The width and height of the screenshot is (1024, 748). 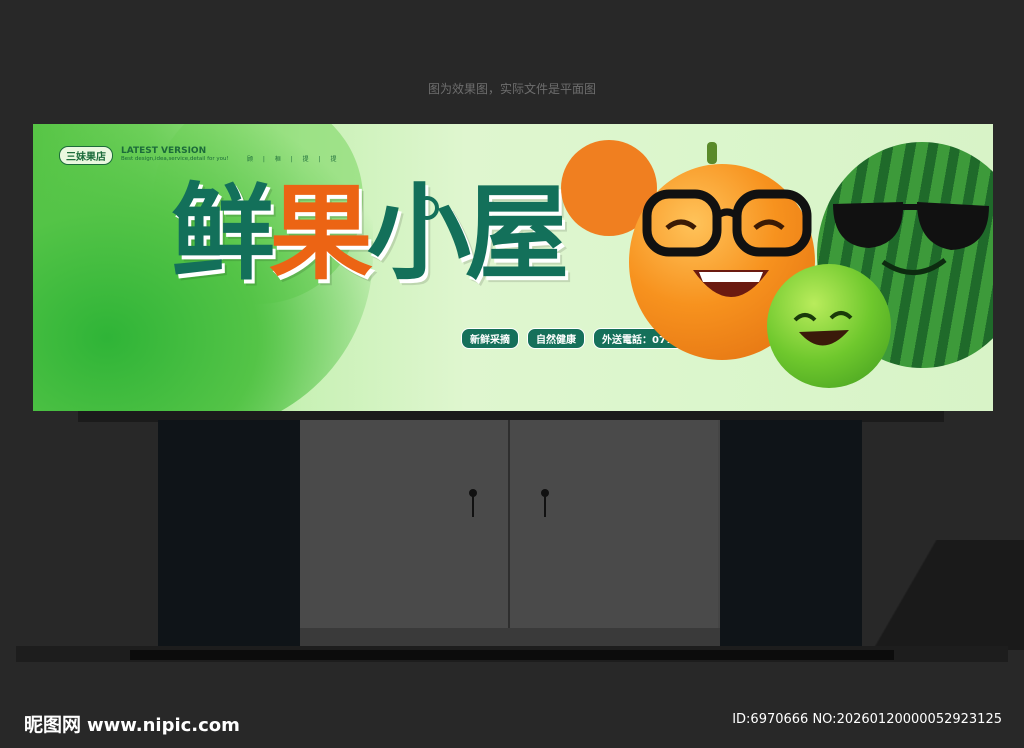 What do you see at coordinates (545, 506) in the screenshot?
I see `door-knob-stem-right` at bounding box center [545, 506].